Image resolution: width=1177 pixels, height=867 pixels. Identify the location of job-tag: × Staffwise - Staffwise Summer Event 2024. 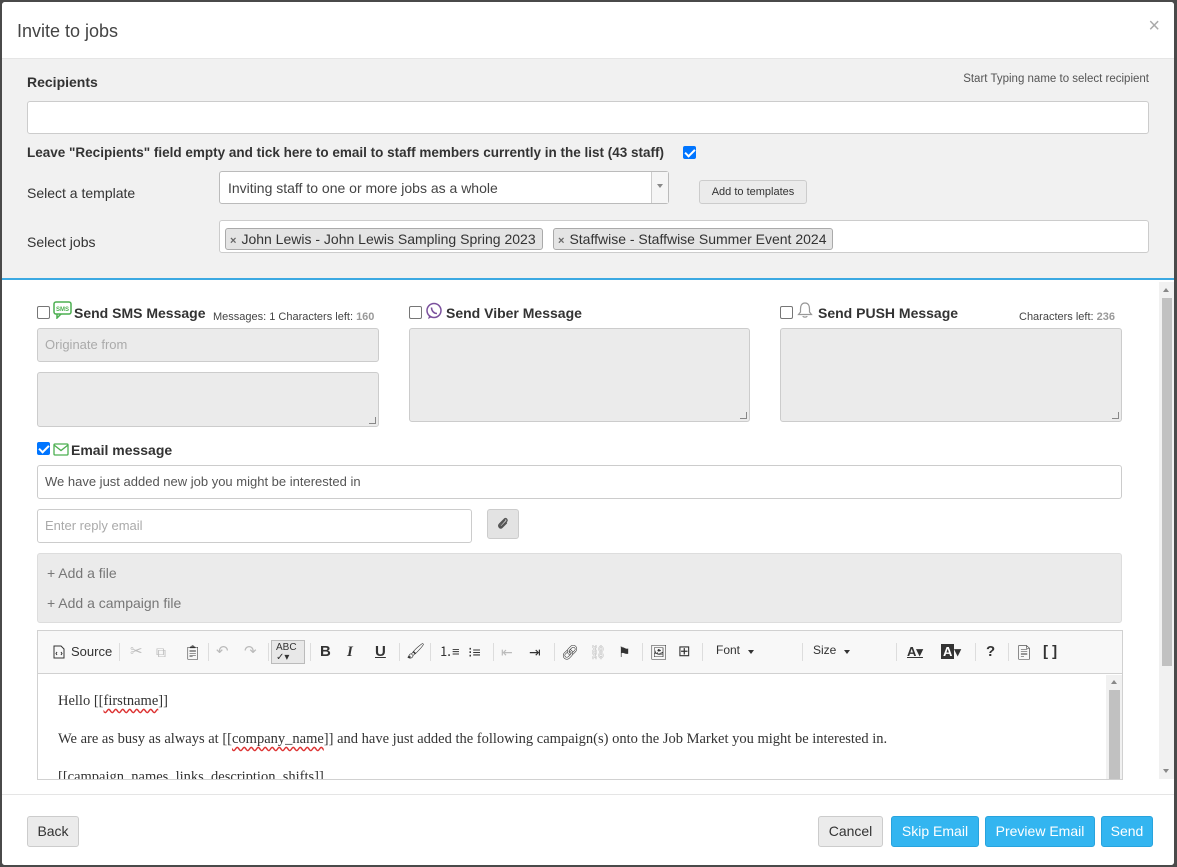
(693, 239).